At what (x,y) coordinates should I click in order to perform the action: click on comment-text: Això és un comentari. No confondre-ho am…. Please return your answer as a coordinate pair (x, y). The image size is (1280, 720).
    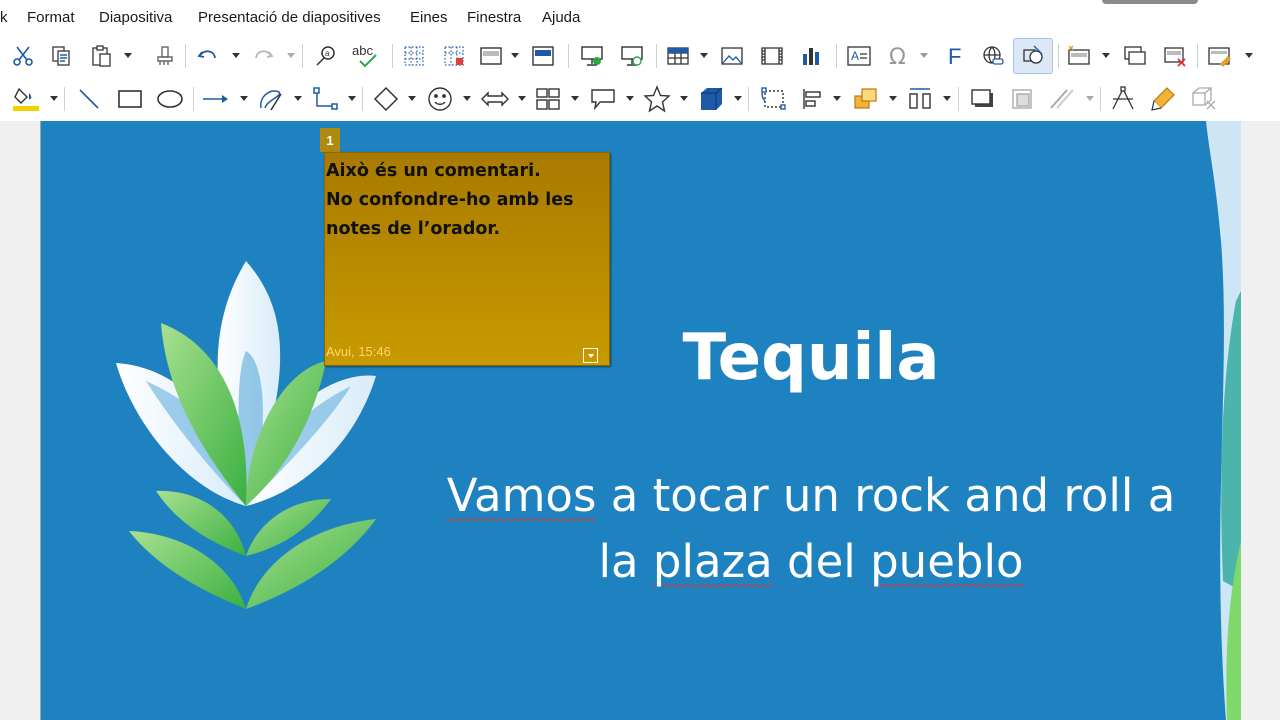
    Looking at the image, I should click on (466, 200).